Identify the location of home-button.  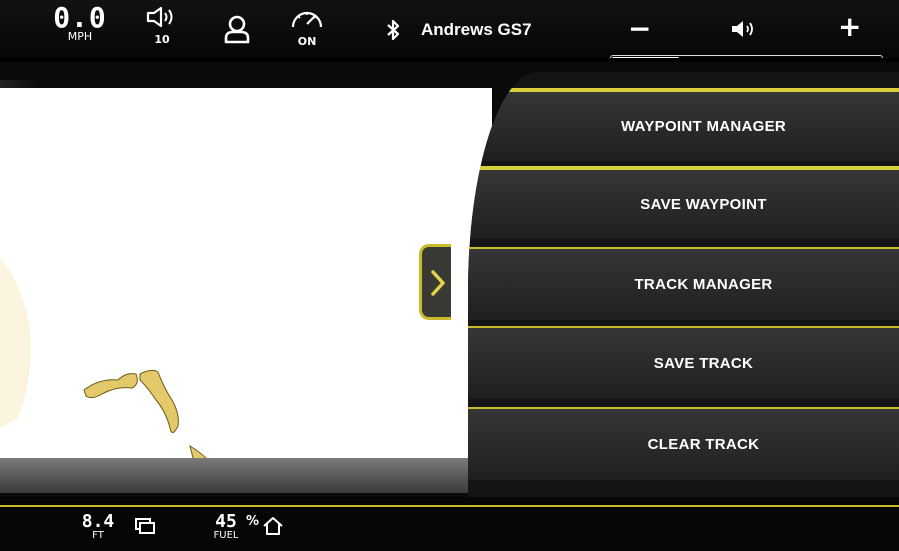
(273, 528).